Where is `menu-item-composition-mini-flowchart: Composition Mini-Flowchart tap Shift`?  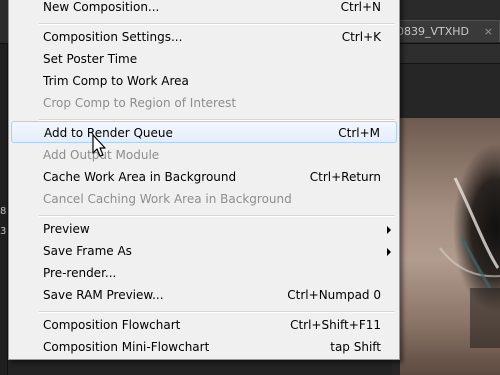 menu-item-composition-mini-flowchart: Composition Mini-Flowchart tap Shift is located at coordinates (204, 347).